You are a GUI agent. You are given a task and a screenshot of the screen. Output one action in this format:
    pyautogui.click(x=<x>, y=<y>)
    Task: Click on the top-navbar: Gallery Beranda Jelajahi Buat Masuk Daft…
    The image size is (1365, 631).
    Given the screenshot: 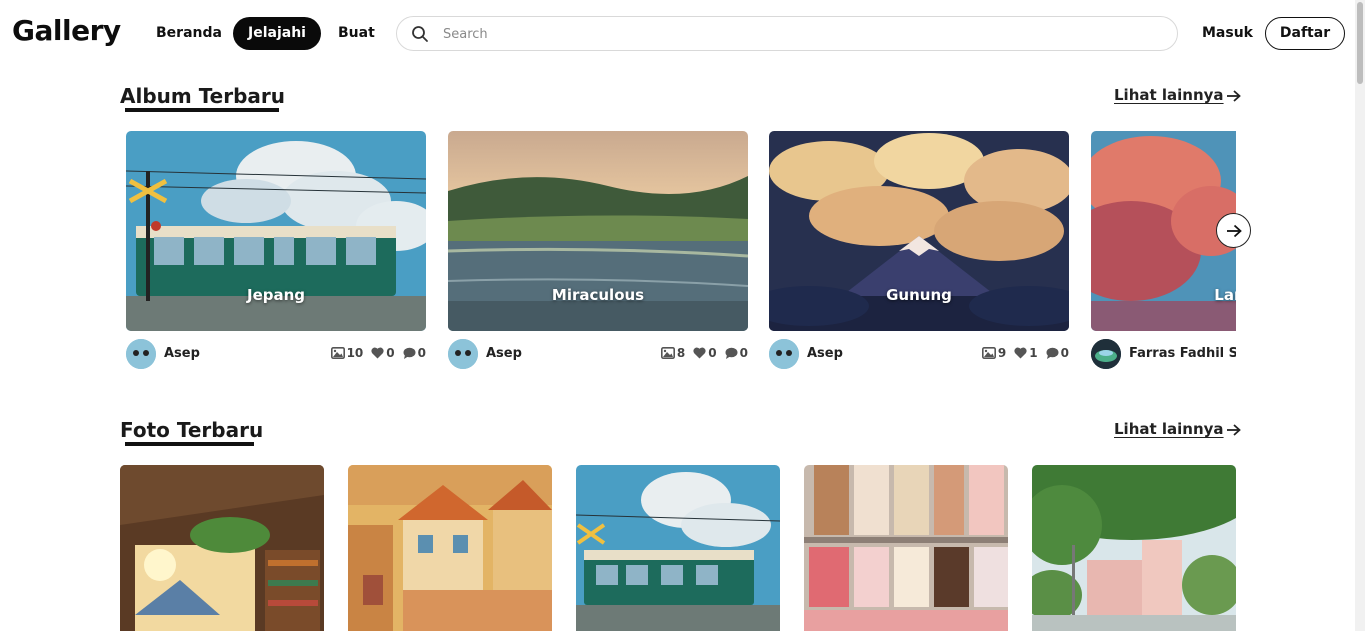 What is the action you would take?
    pyautogui.click(x=677, y=33)
    